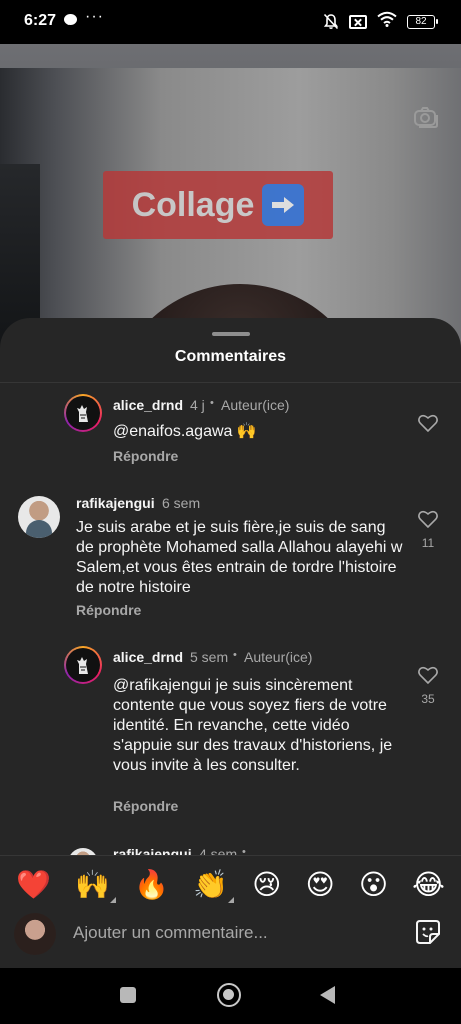 The image size is (461, 1024). I want to click on system-nav-bar, so click(230, 996).